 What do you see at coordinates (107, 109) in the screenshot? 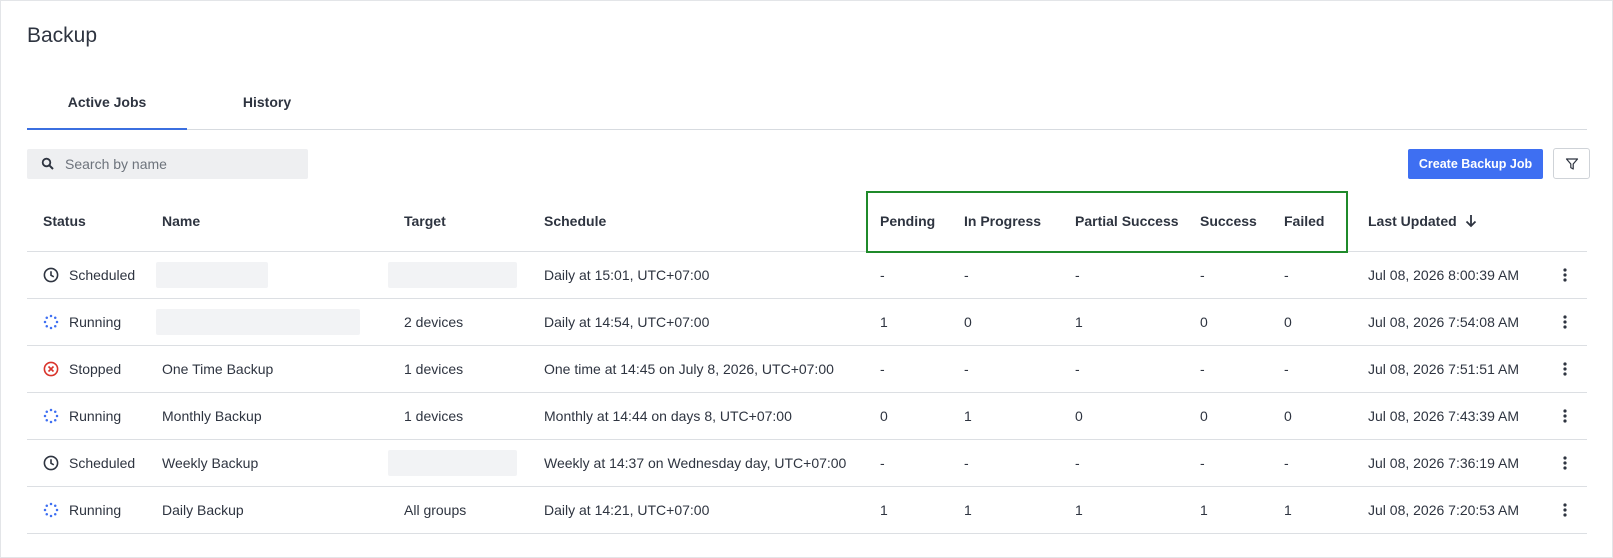
I see `tab-active-jobs: Active Jobs` at bounding box center [107, 109].